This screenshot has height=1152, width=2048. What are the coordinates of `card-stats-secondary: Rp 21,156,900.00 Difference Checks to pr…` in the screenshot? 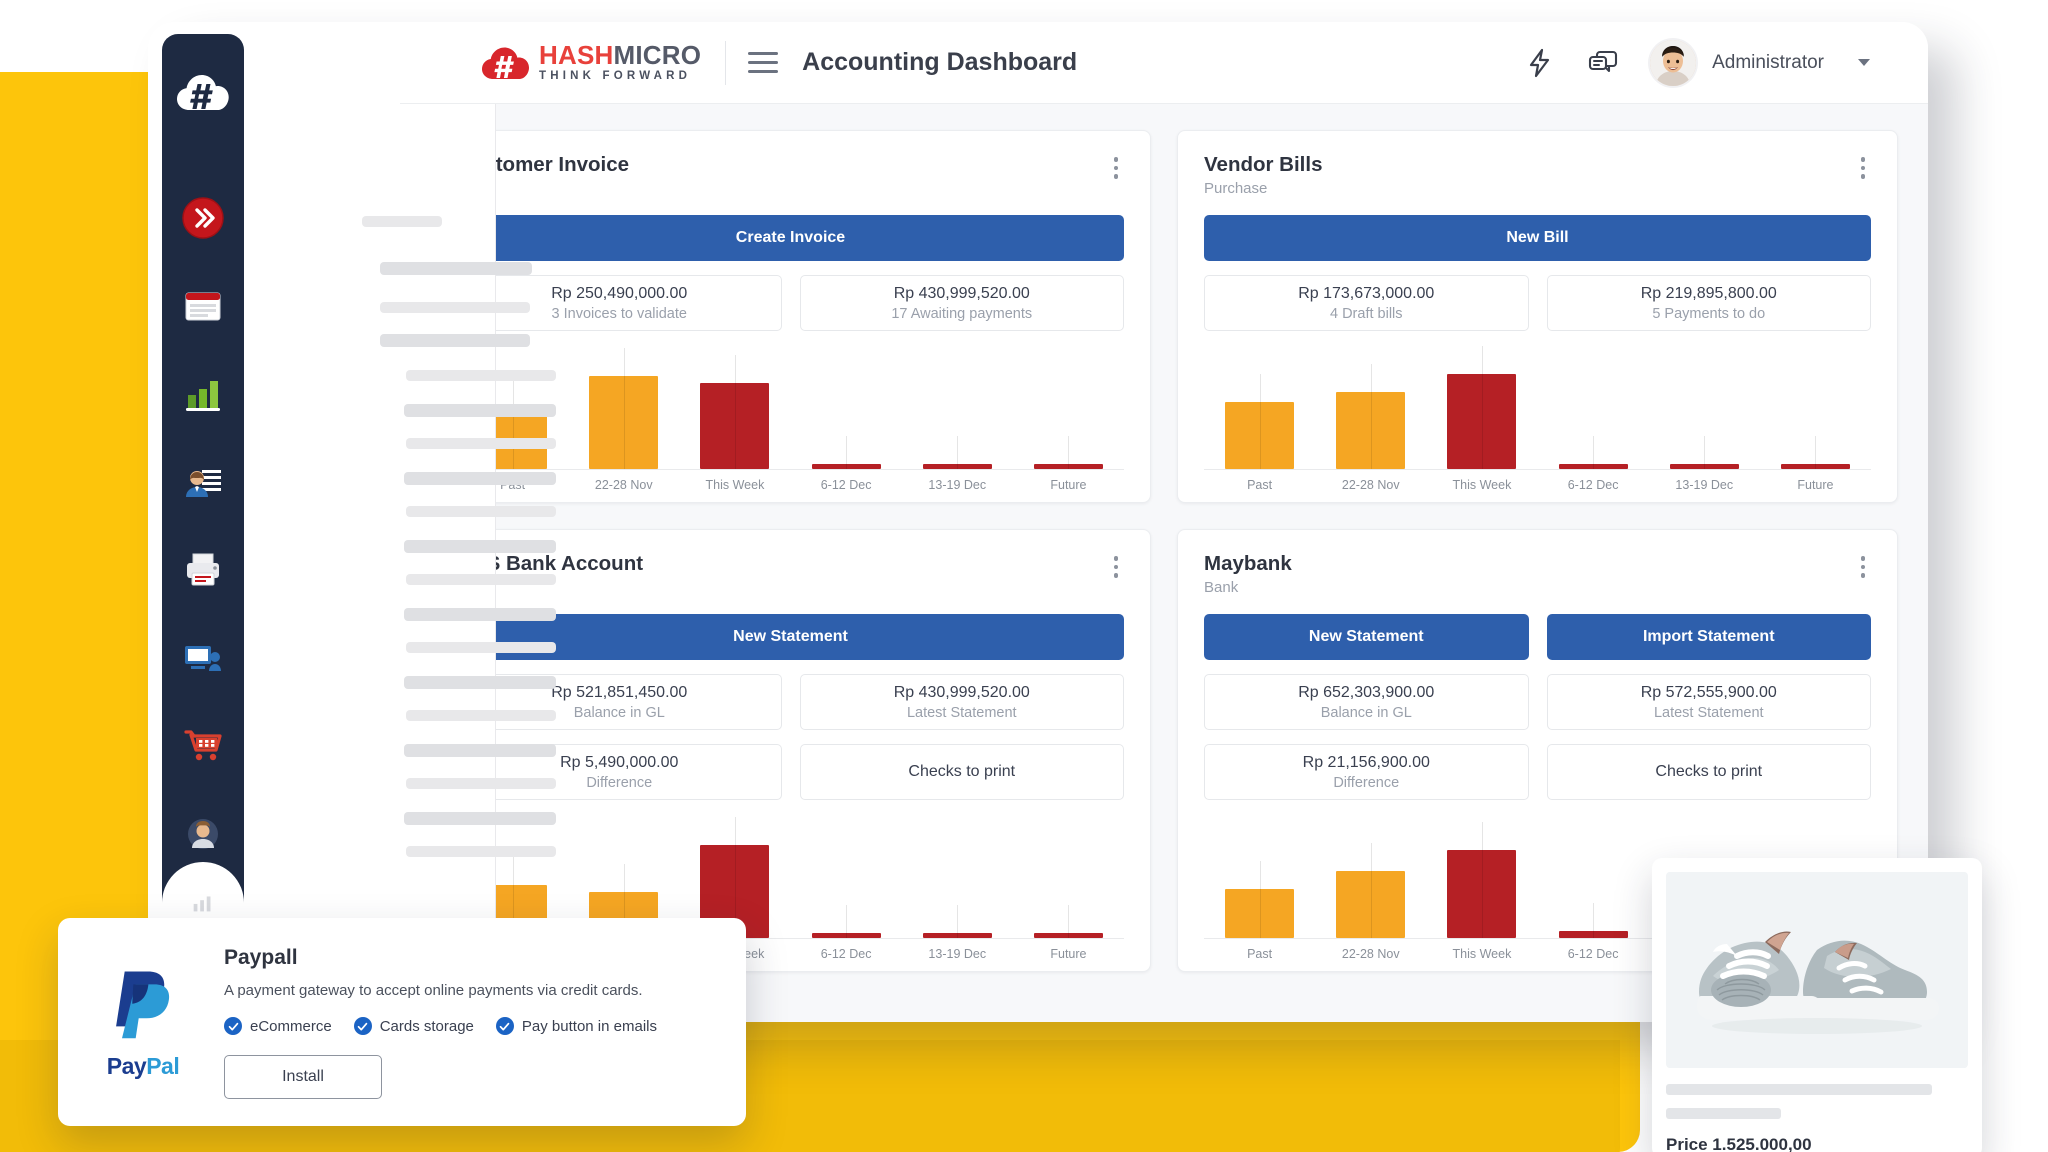 It's located at (1537, 772).